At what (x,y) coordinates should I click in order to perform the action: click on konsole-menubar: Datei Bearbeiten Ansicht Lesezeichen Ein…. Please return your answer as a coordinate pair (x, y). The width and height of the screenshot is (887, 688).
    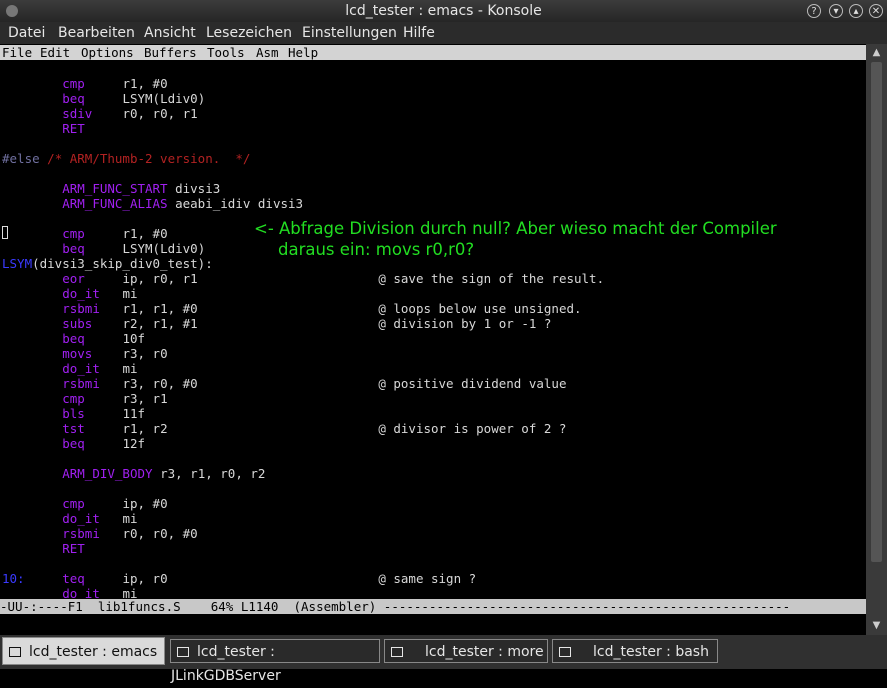
    Looking at the image, I should click on (443, 33).